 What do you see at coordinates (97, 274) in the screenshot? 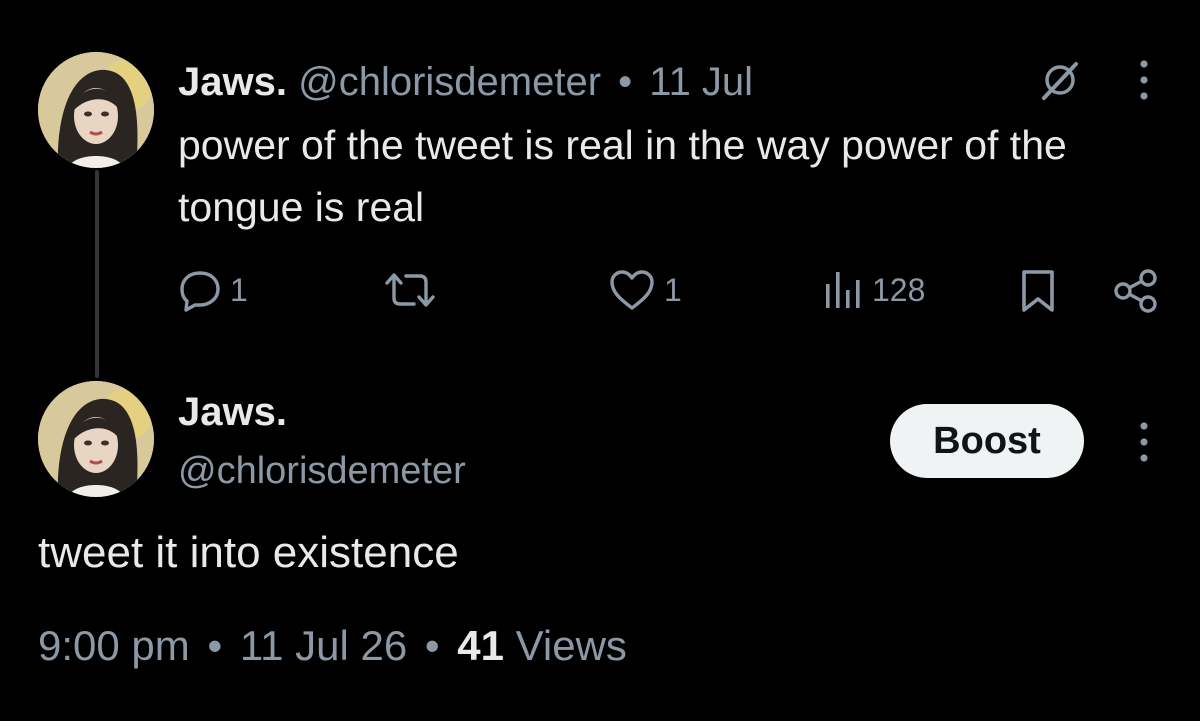
I see `thread-line` at bounding box center [97, 274].